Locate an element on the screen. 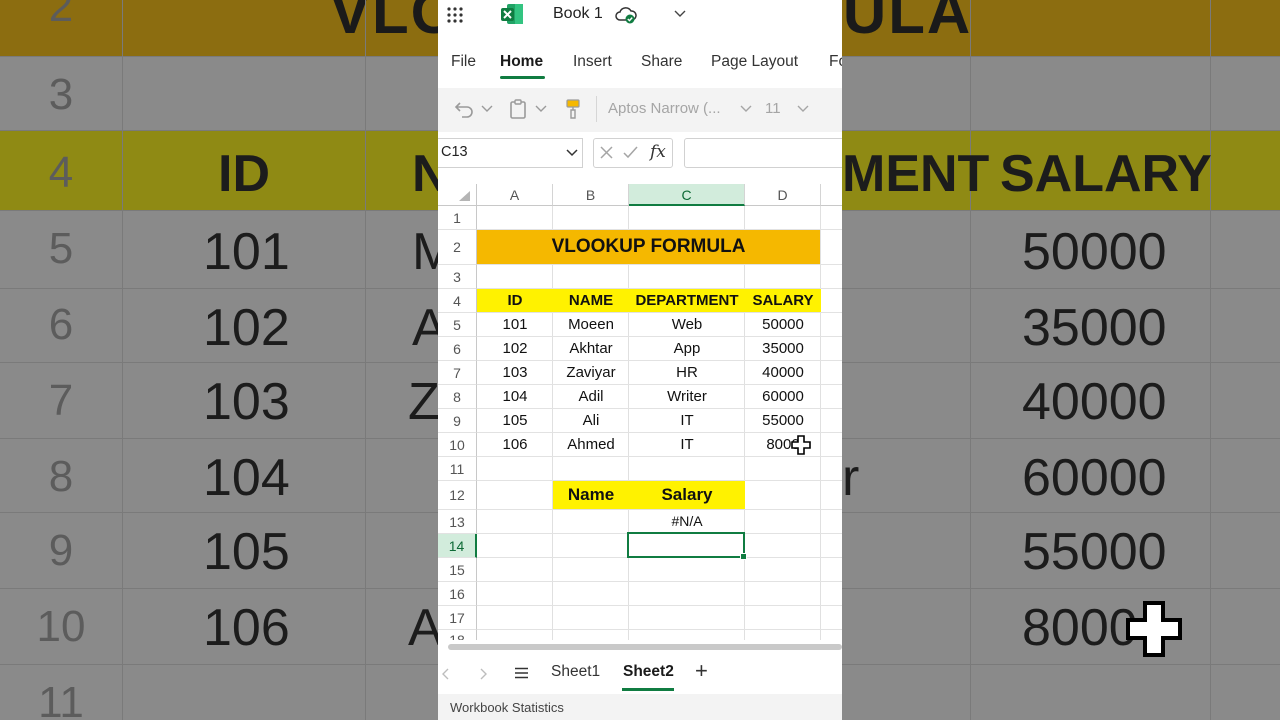 This screenshot has height=720, width=1280. row-header: 11 is located at coordinates (457, 469).